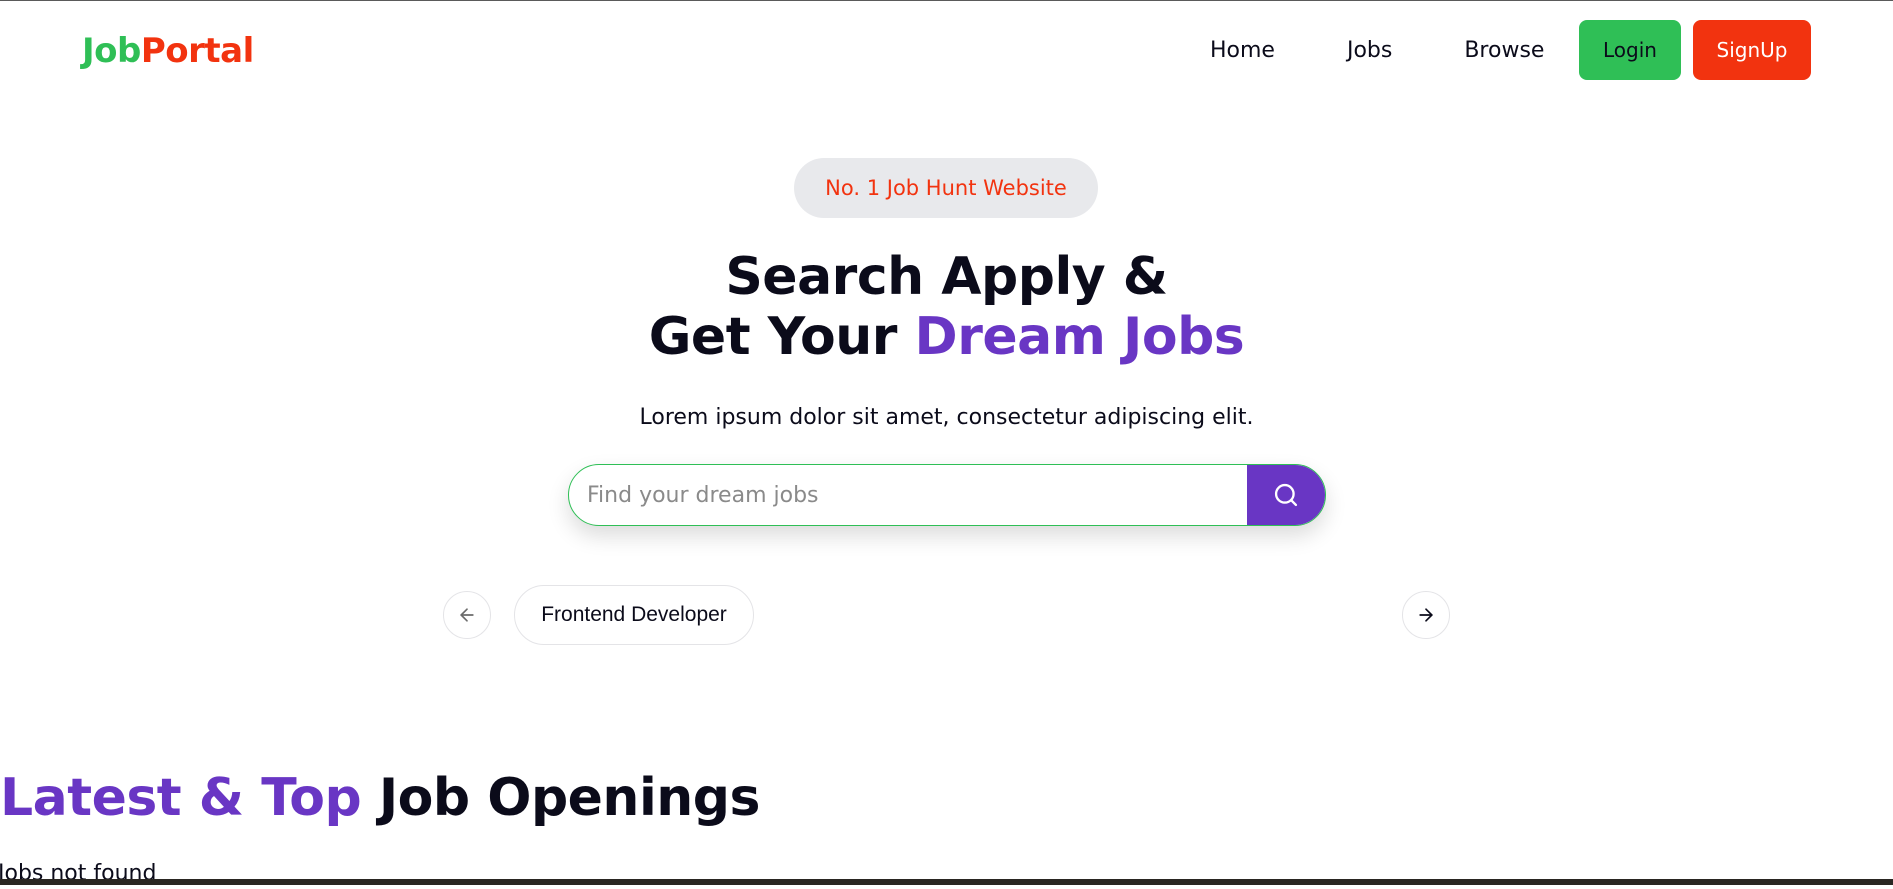 The image size is (1893, 889). I want to click on arrow-left-icon, so click(467, 615).